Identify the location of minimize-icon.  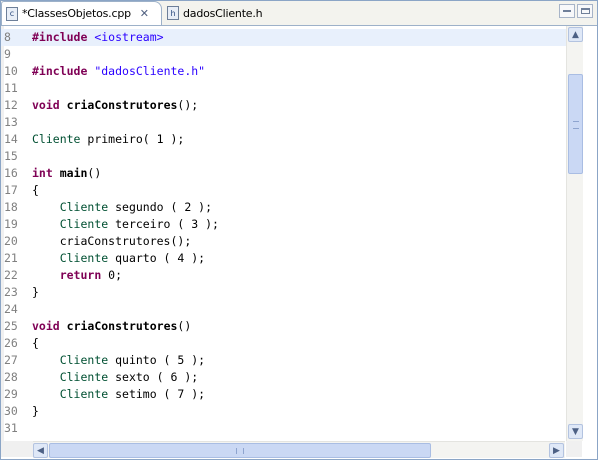
(567, 11).